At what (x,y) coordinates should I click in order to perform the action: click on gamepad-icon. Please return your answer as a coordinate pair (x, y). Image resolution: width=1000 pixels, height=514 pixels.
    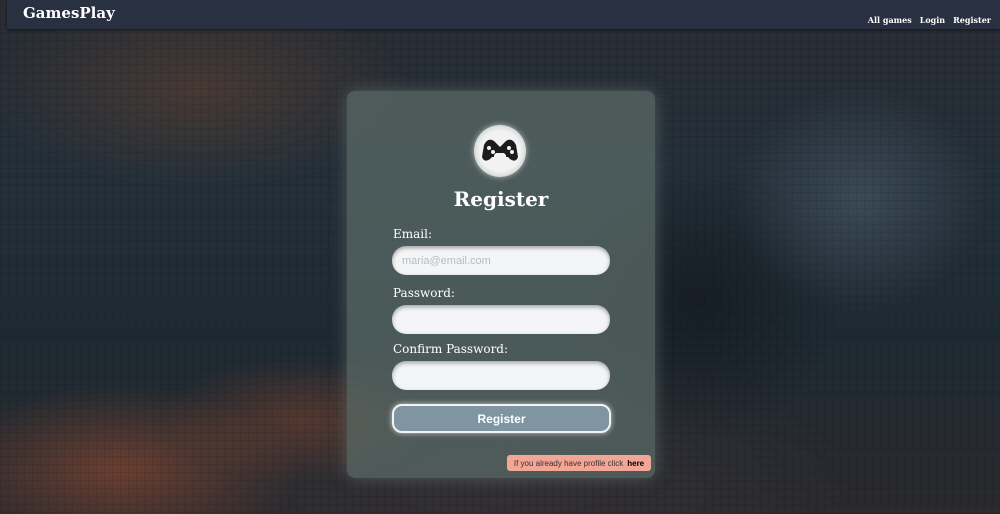
    Looking at the image, I should click on (500, 150).